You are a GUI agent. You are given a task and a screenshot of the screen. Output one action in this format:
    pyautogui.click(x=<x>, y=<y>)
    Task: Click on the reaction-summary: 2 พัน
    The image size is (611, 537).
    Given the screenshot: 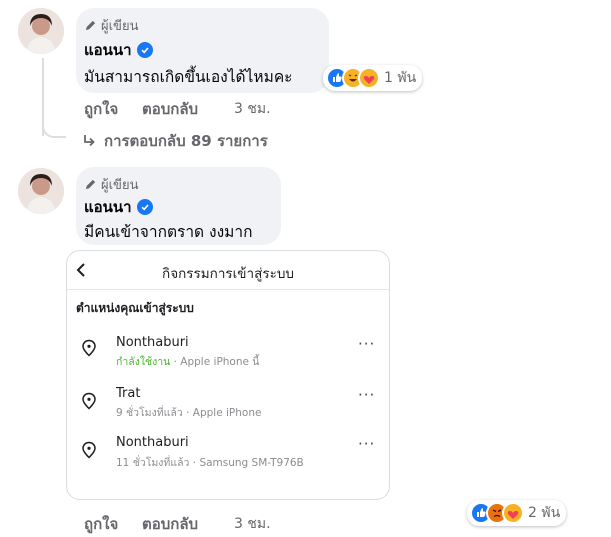 What is the action you would take?
    pyautogui.click(x=517, y=513)
    